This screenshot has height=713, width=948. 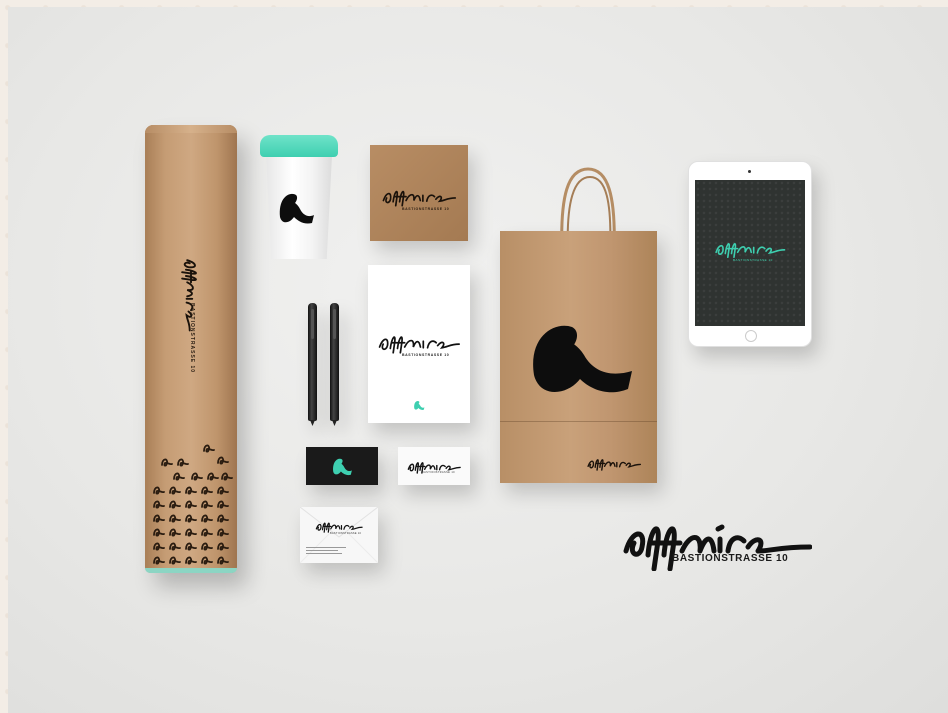 I want to click on paper-bag, so click(x=578, y=357).